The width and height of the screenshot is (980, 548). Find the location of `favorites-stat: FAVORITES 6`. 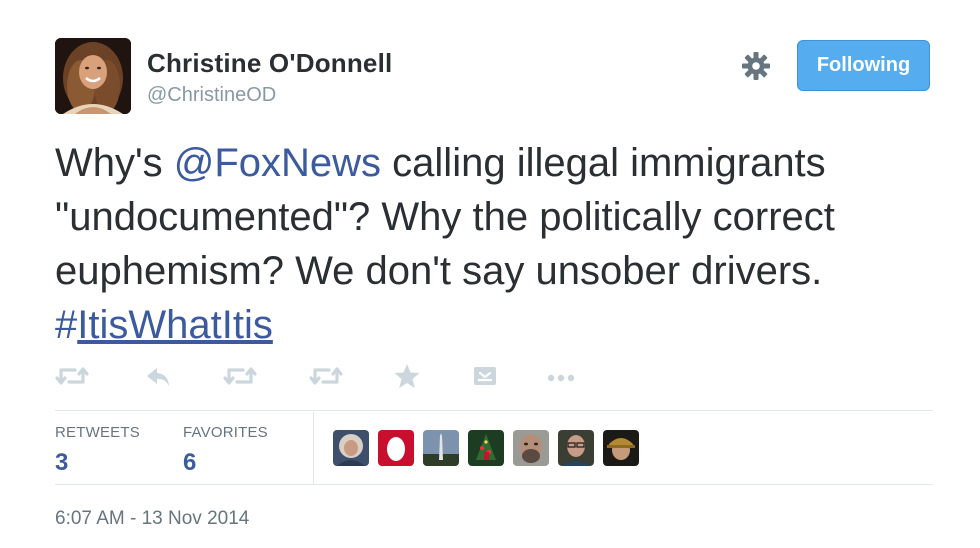

favorites-stat: FAVORITES 6 is located at coordinates (225, 450).